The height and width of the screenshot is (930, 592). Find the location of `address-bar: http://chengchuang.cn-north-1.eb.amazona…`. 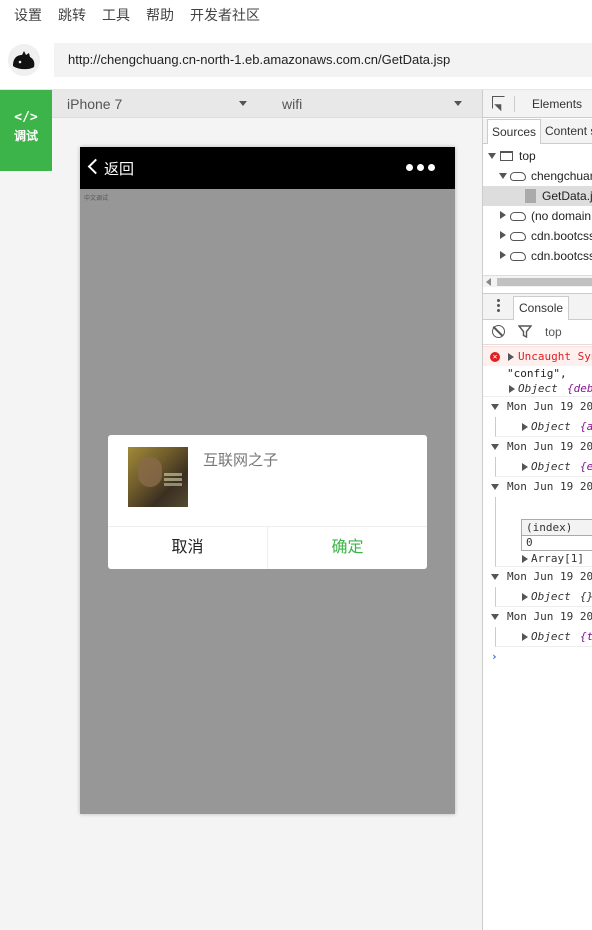

address-bar: http://chengchuang.cn-north-1.eb.amazona… is located at coordinates (296, 60).